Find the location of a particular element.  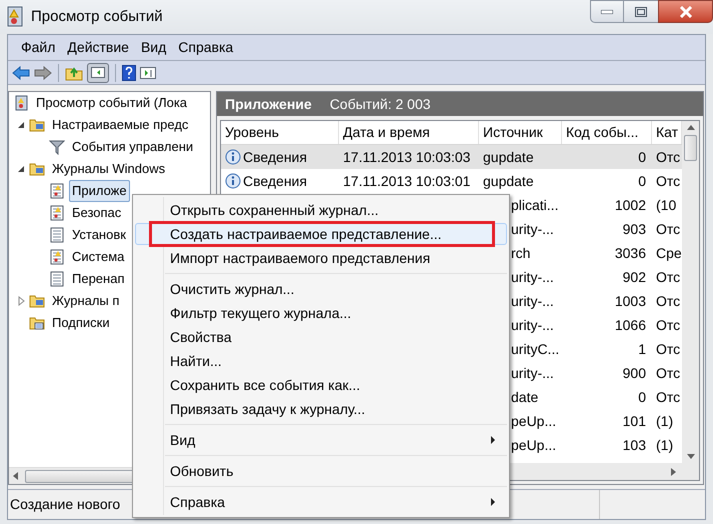

tree-item: Система is located at coordinates (98, 257).